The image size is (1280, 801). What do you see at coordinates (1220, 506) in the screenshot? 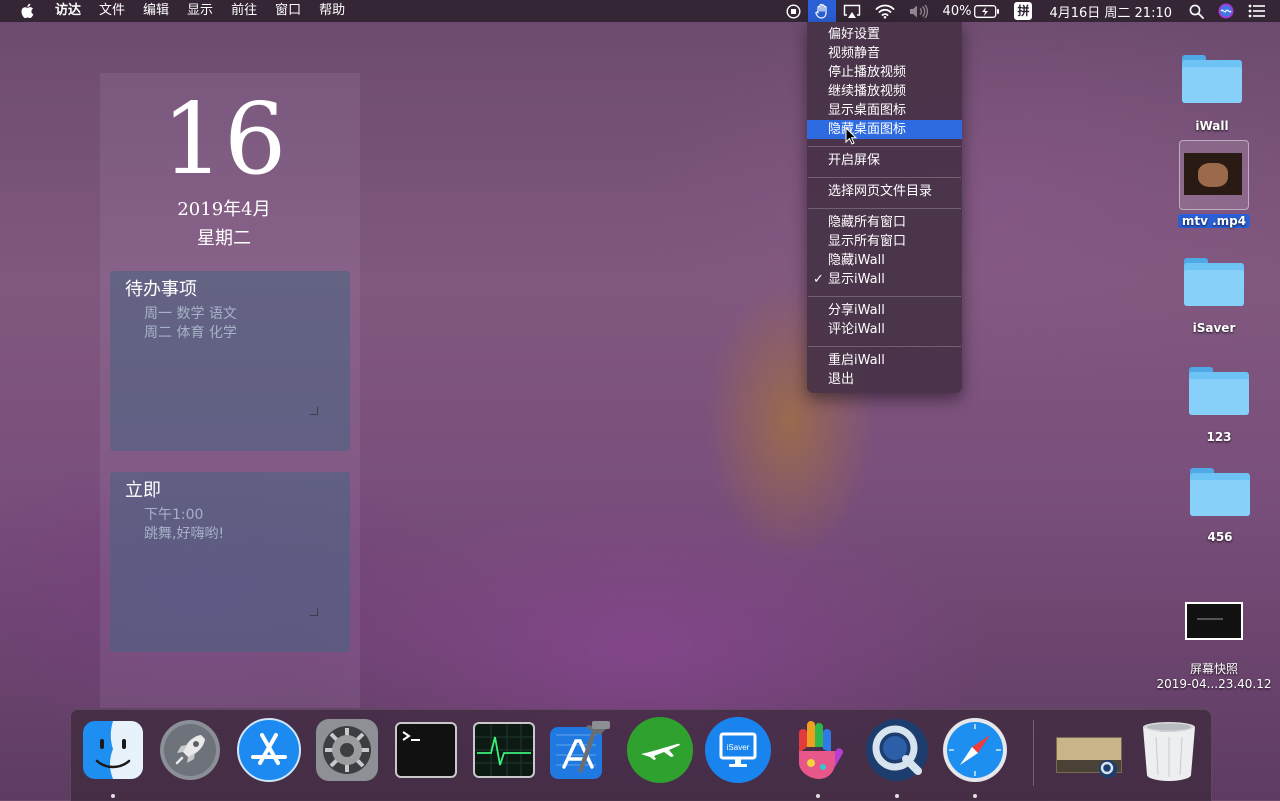
I see `desktop-folder-456: 456` at bounding box center [1220, 506].